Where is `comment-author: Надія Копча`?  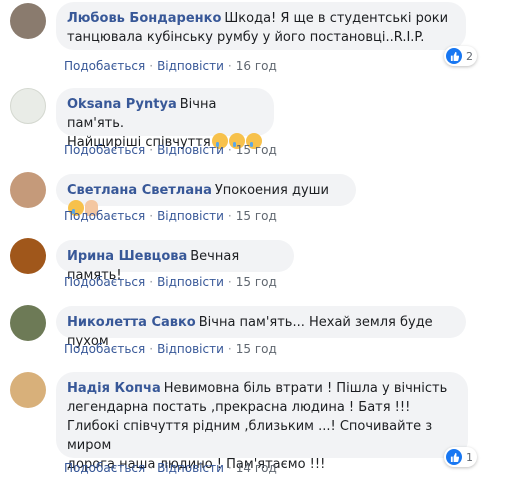
comment-author: Надія Копча is located at coordinates (114, 388).